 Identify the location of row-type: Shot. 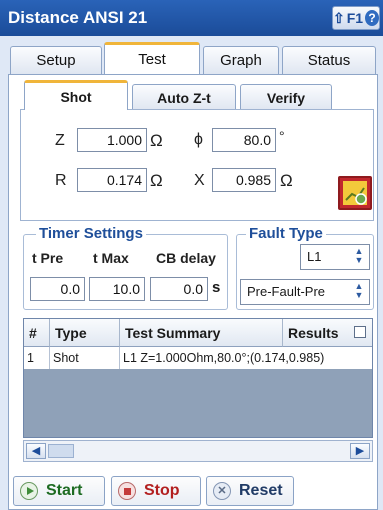
(85, 358).